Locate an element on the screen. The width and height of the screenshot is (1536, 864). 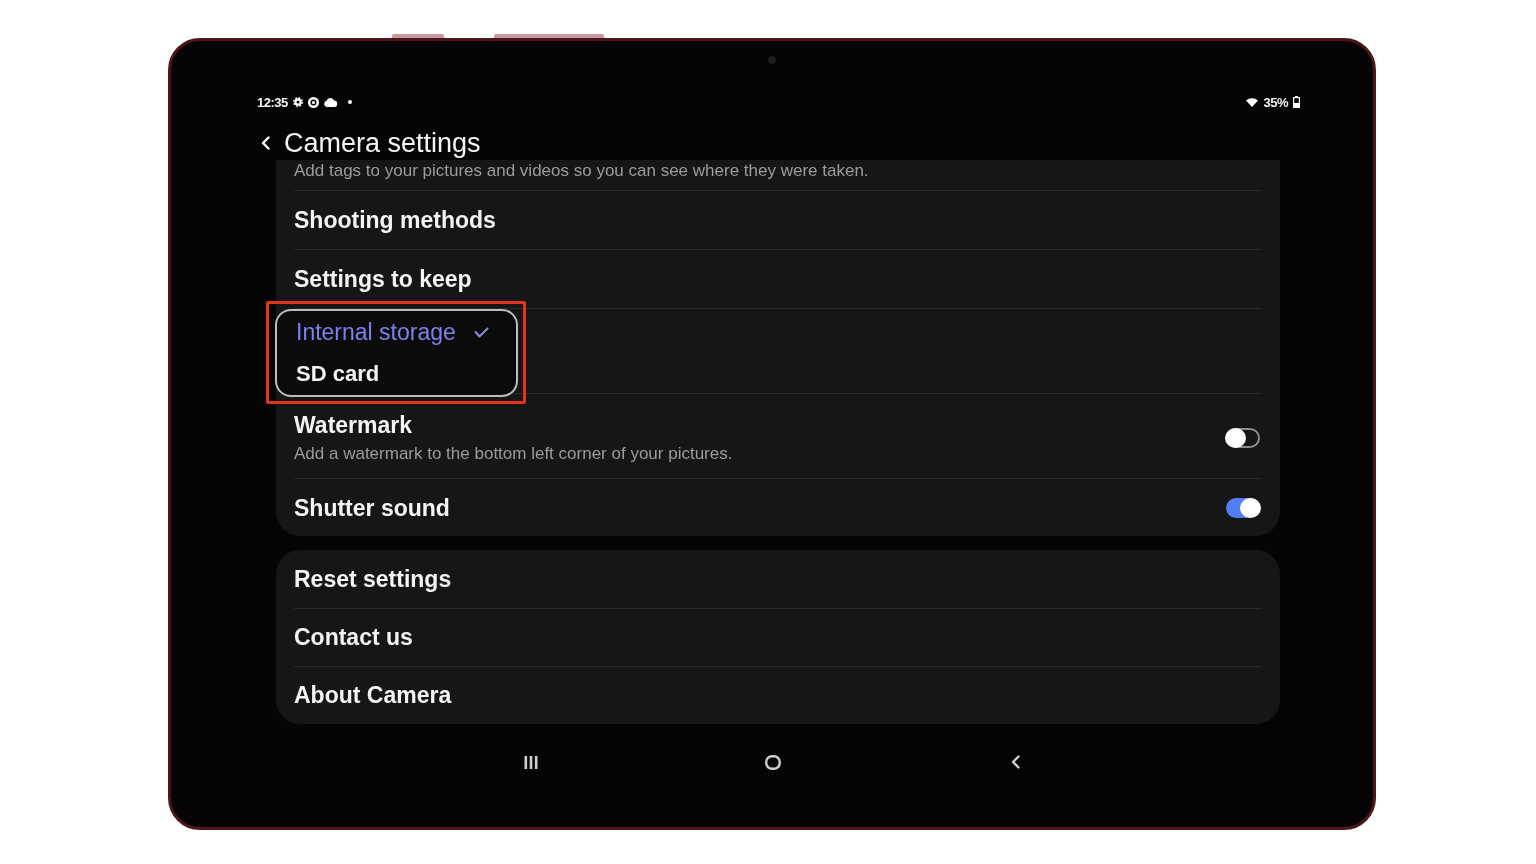
check-icon is located at coordinates (481, 332).